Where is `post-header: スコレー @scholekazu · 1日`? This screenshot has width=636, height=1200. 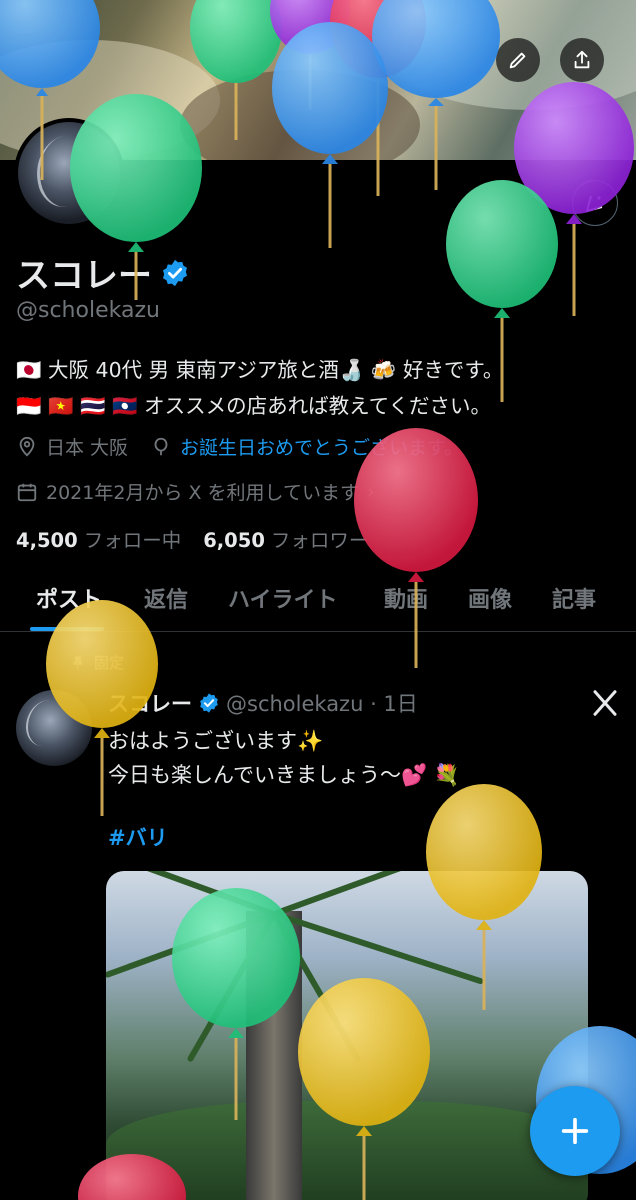 post-header: スコレー @scholekazu · 1日 is located at coordinates (263, 703).